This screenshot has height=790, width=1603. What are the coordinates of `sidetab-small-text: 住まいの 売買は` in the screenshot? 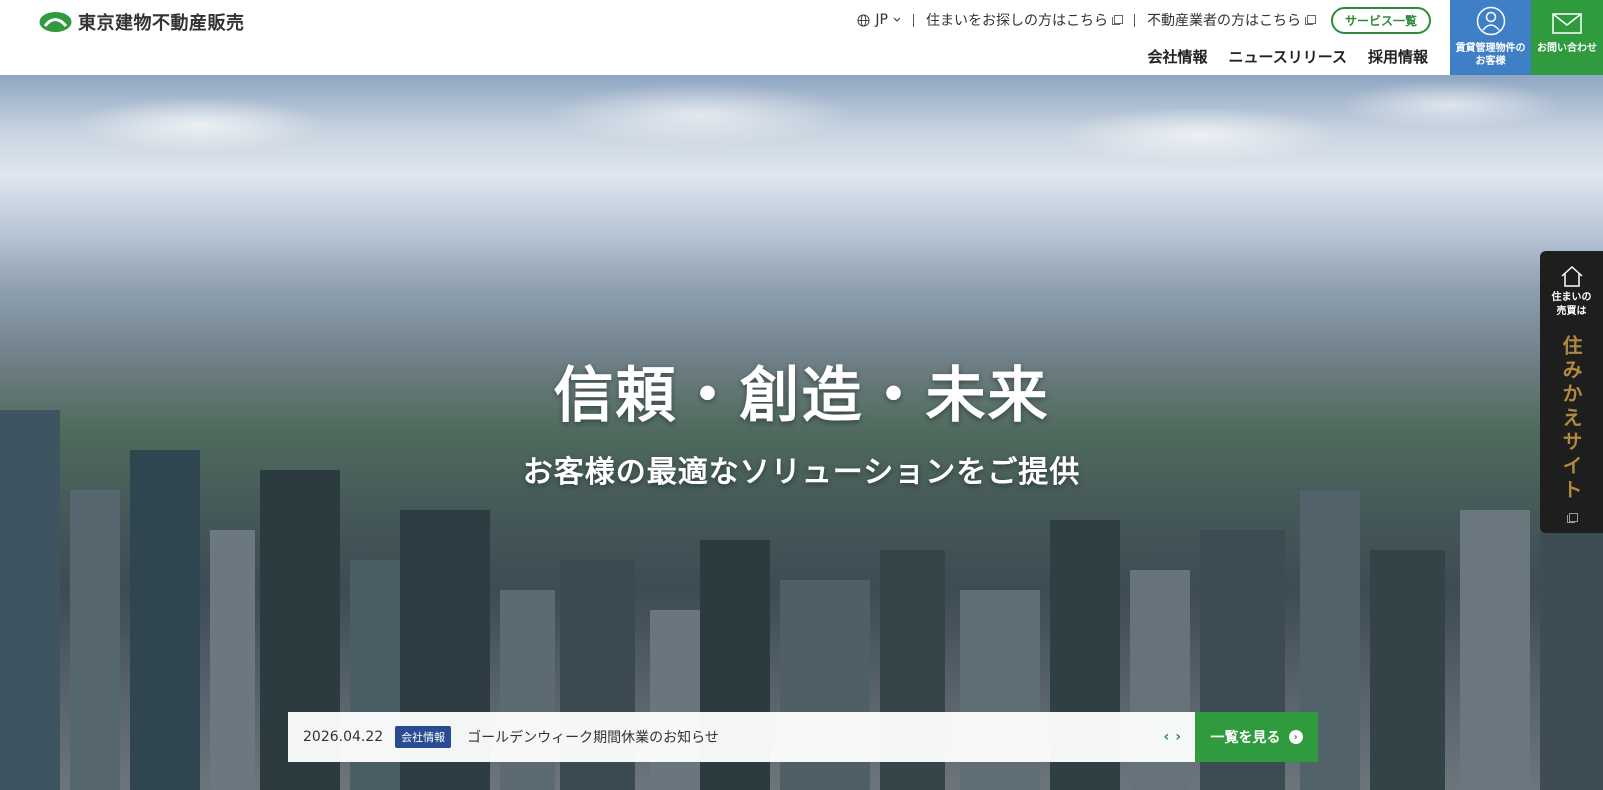 It's located at (1572, 305).